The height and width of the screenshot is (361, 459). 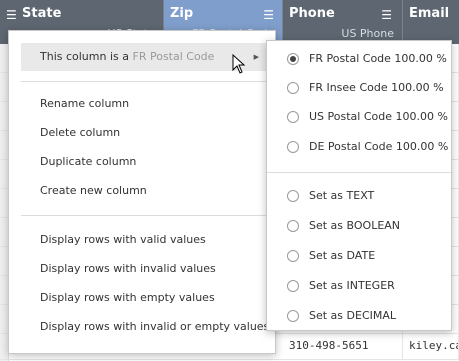 I want to click on delete-column-item: Delete column, so click(x=142, y=133).